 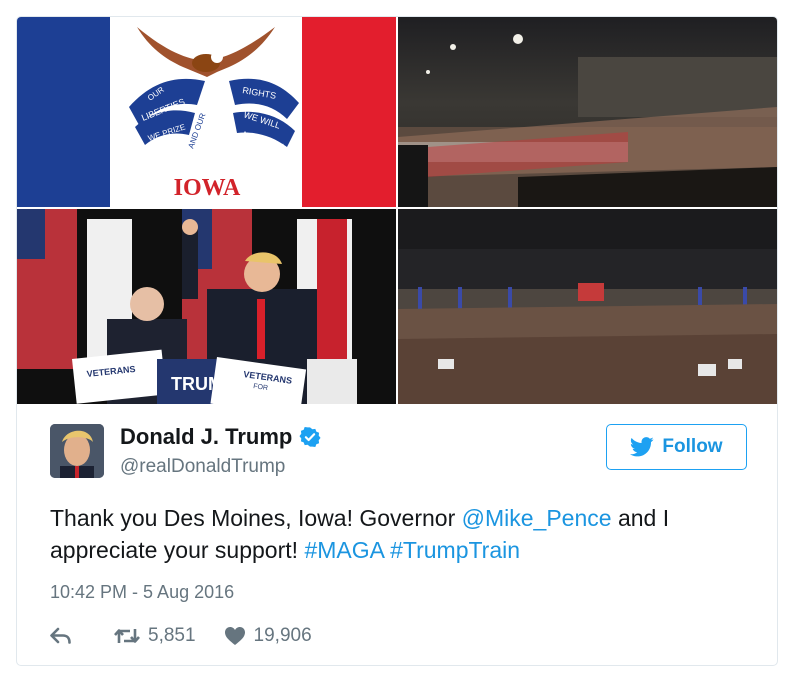 What do you see at coordinates (256, 518) in the screenshot?
I see `tweet-text-part-1: Thank you Des Moines, Iowa! Governor` at bounding box center [256, 518].